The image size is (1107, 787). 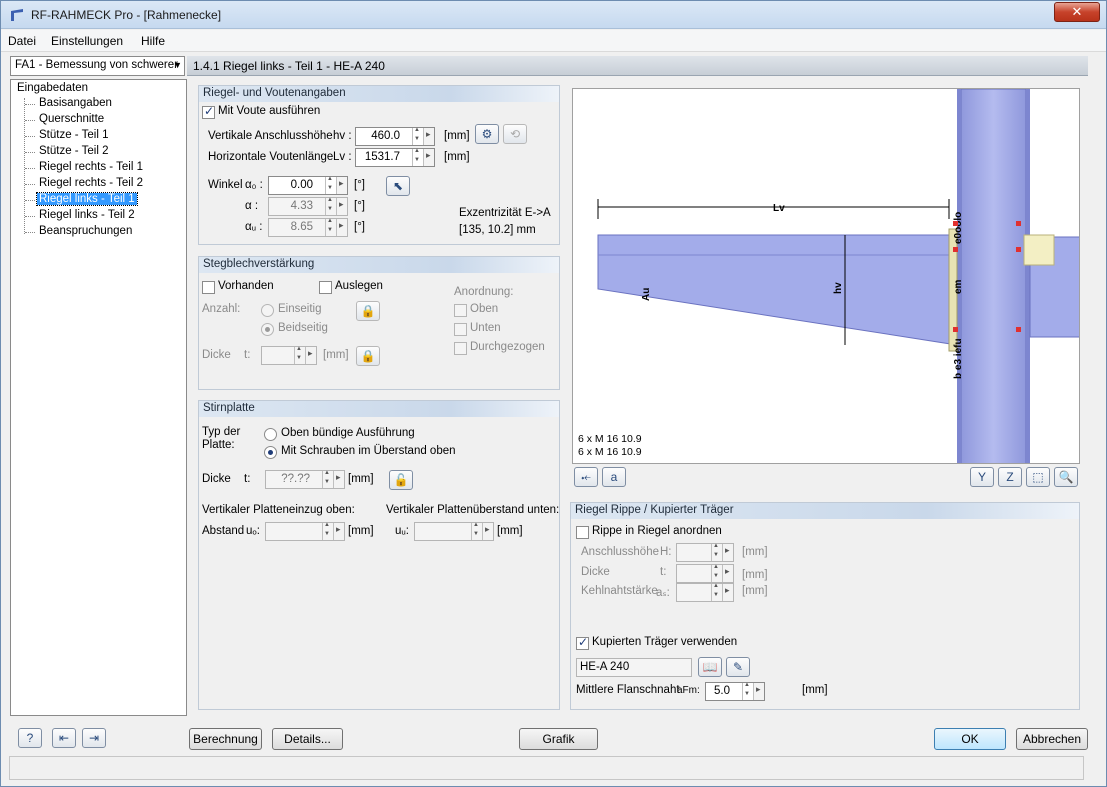 What do you see at coordinates (705, 592) in the screenshot?
I see `kehl-input` at bounding box center [705, 592].